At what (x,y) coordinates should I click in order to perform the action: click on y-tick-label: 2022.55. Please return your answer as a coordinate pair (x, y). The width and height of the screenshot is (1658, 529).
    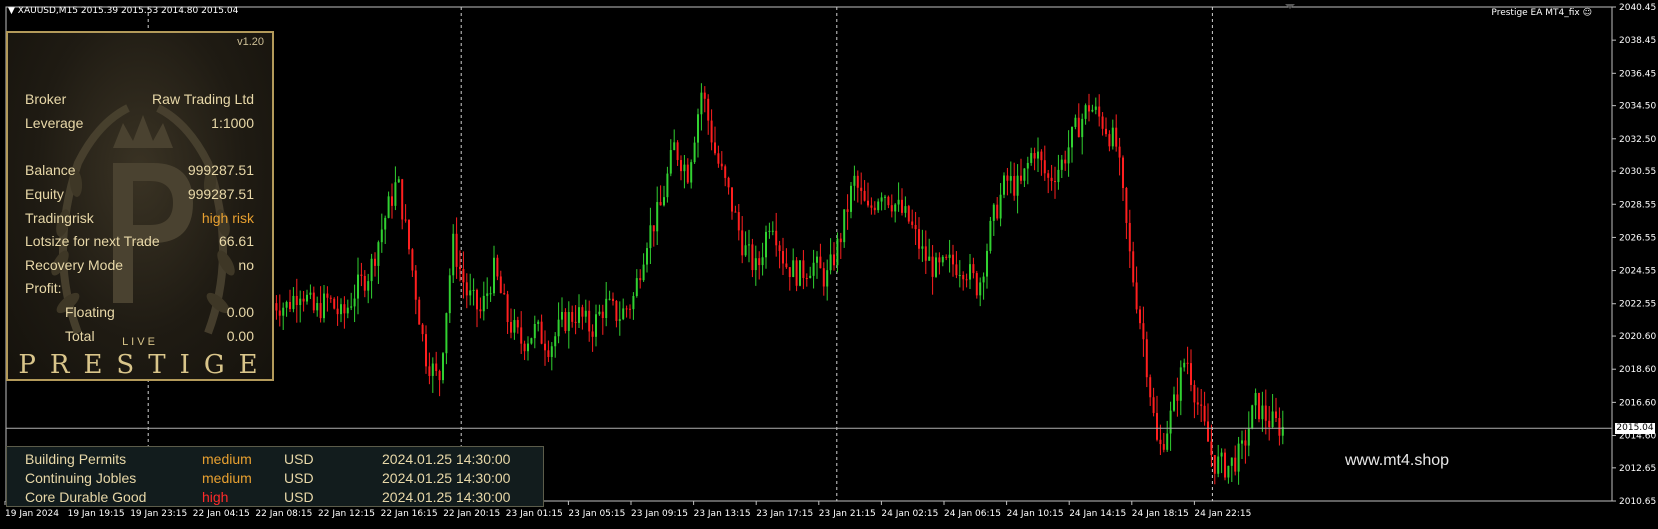
    Looking at the image, I should click on (1637, 305).